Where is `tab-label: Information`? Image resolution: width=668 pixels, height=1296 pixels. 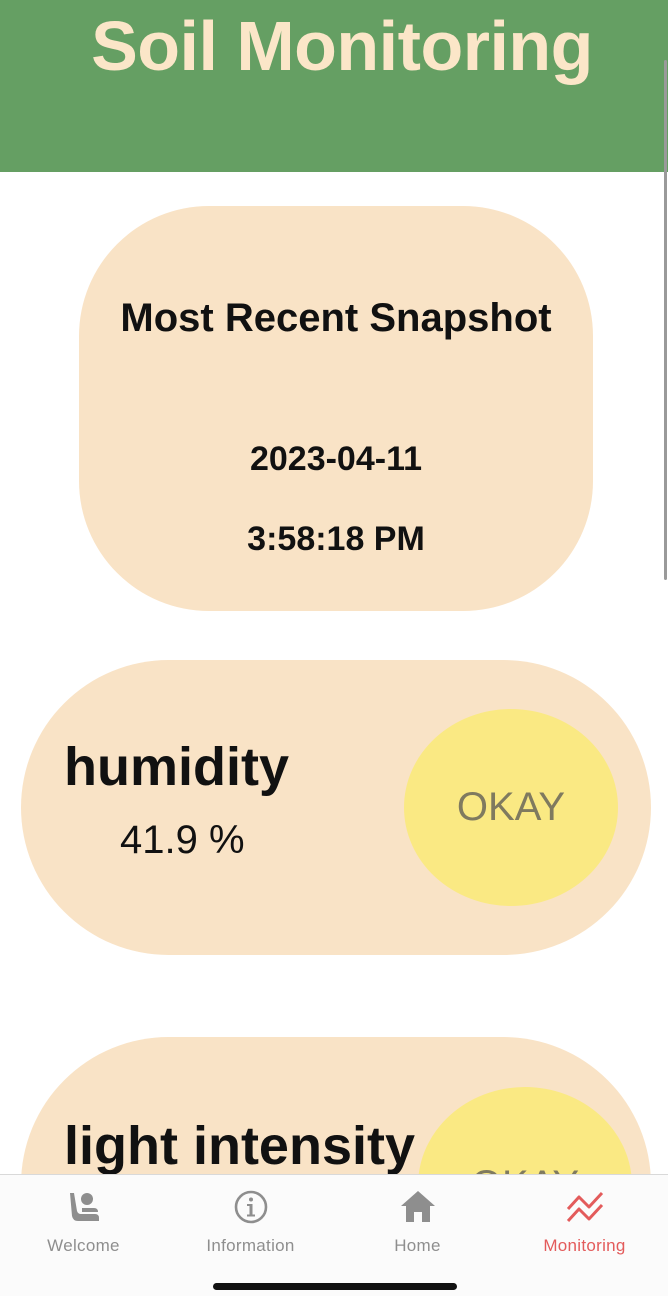 tab-label: Information is located at coordinates (250, 1245).